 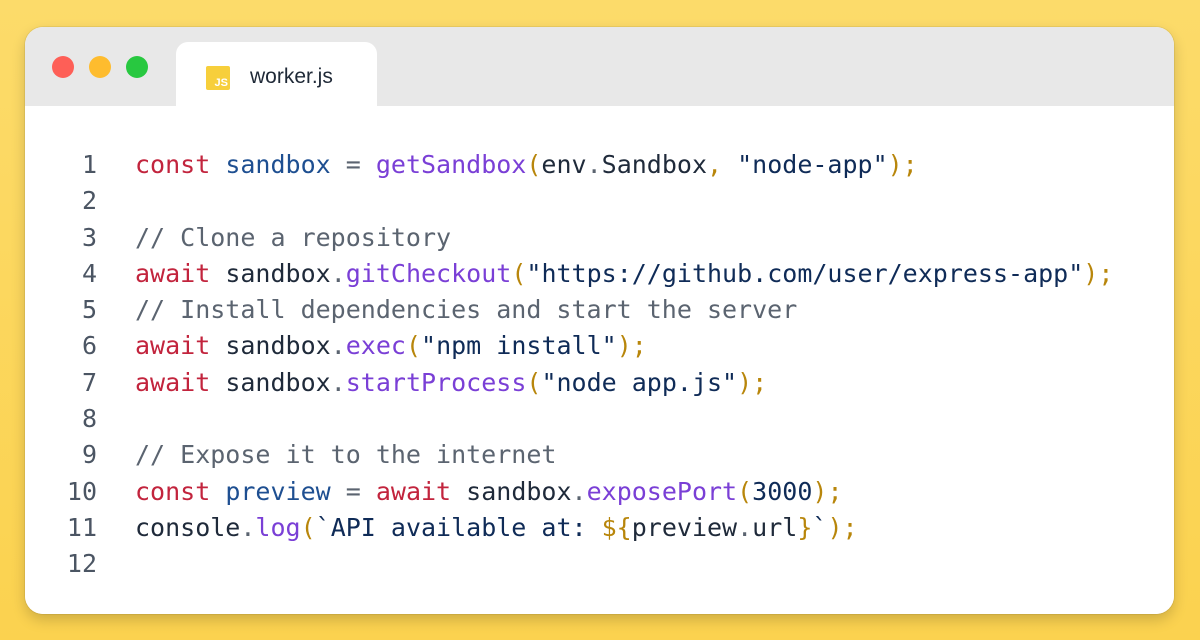 What do you see at coordinates (137, 67) in the screenshot?
I see `zoom-button` at bounding box center [137, 67].